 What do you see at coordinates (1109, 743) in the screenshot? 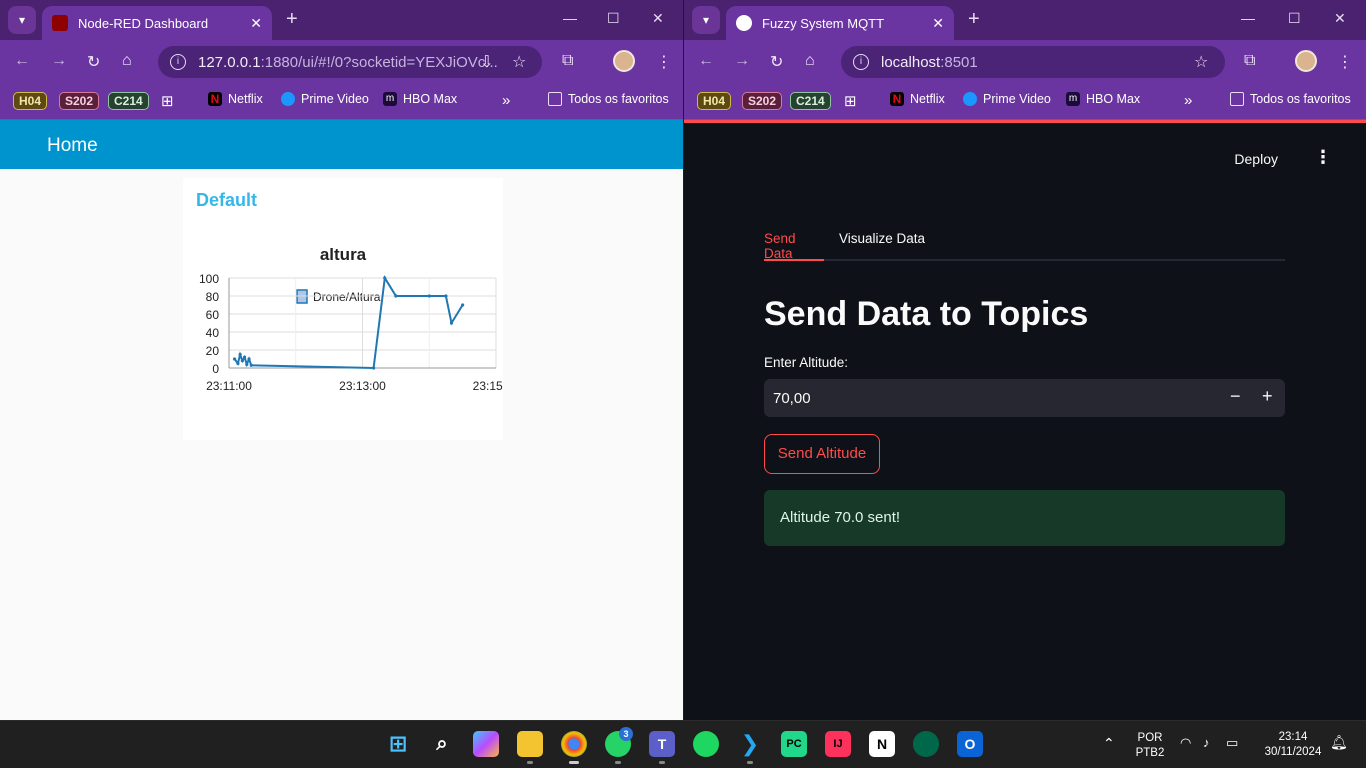
I see `show-hidden-icons-chevron-icon: ⌃` at bounding box center [1109, 743].